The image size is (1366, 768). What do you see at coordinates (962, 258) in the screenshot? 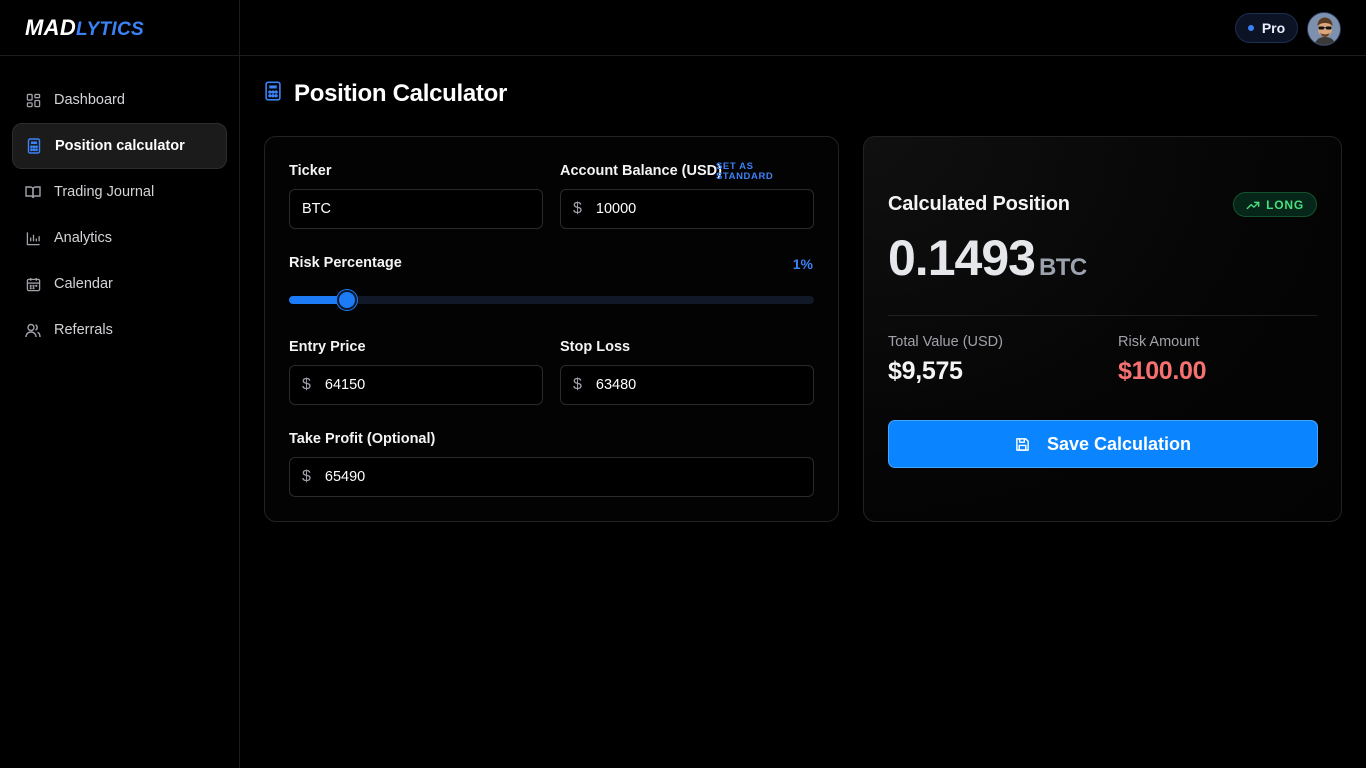
I see `position-size-value: 0.1493` at bounding box center [962, 258].